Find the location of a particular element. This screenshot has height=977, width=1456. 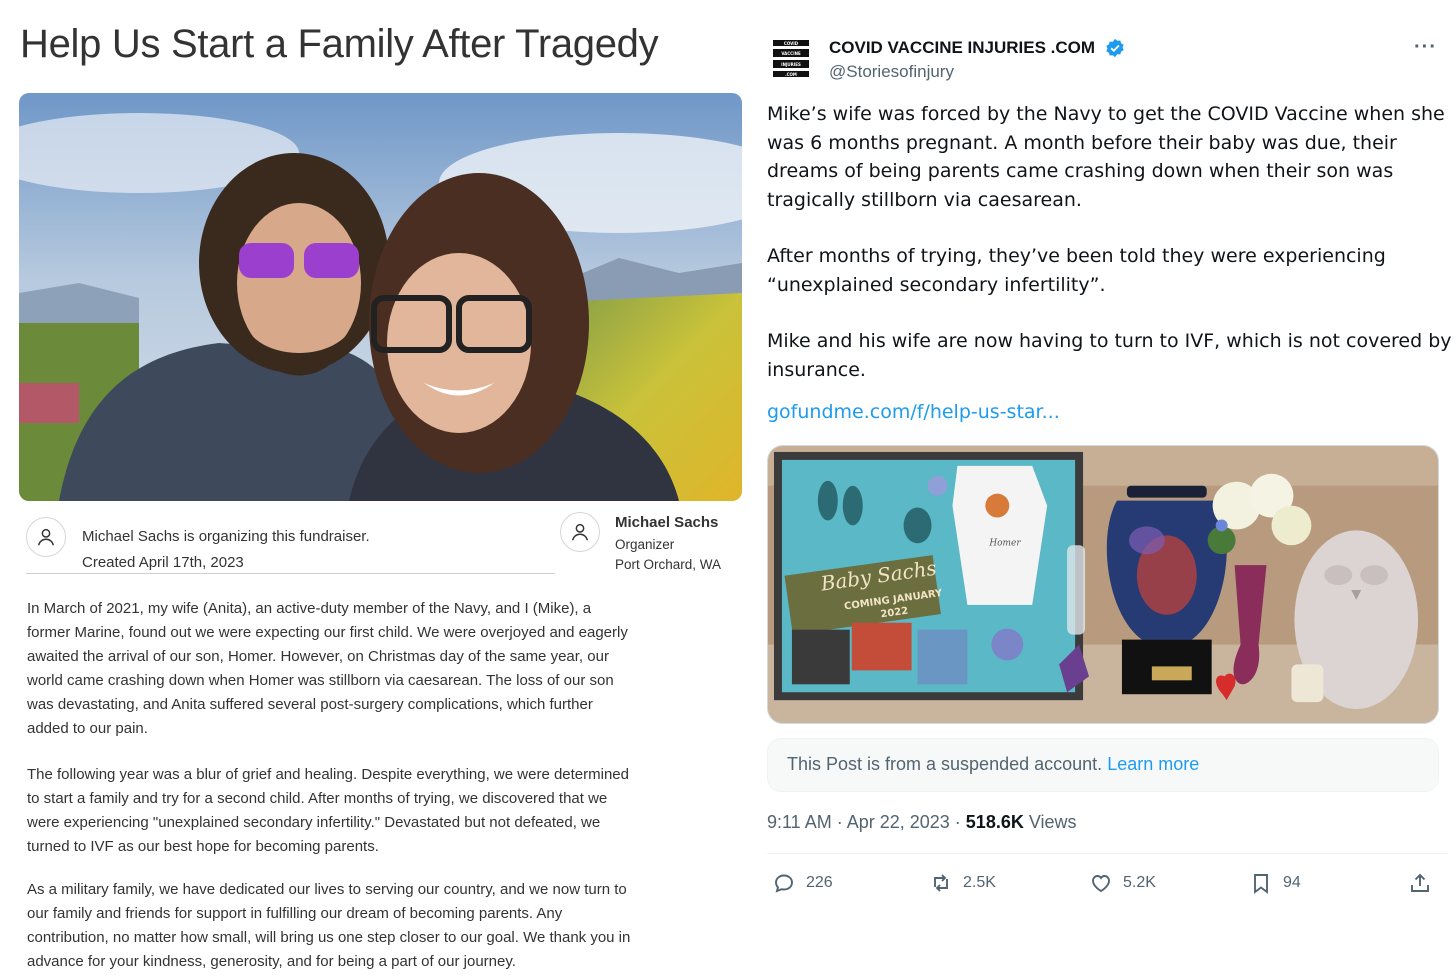

avatar-text: INJURIES is located at coordinates (791, 64).